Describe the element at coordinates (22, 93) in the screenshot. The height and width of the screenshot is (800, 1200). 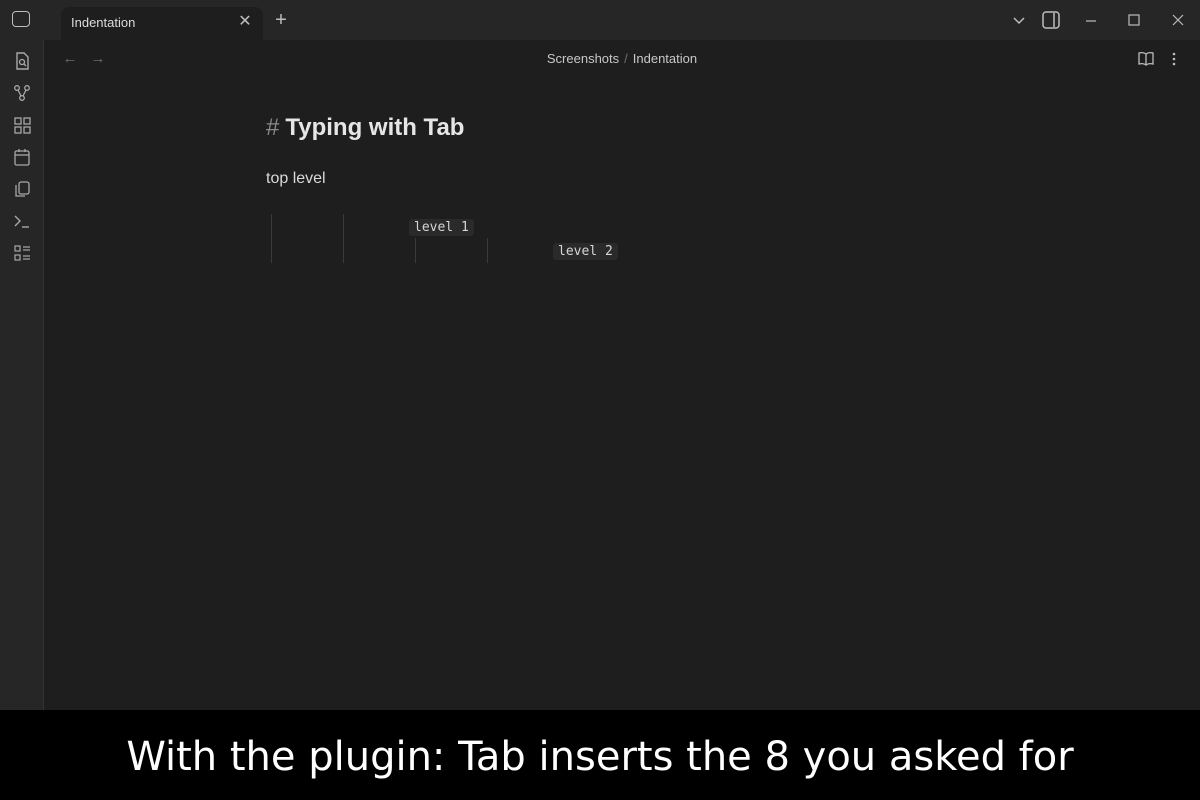
I see `graph-icon` at that location.